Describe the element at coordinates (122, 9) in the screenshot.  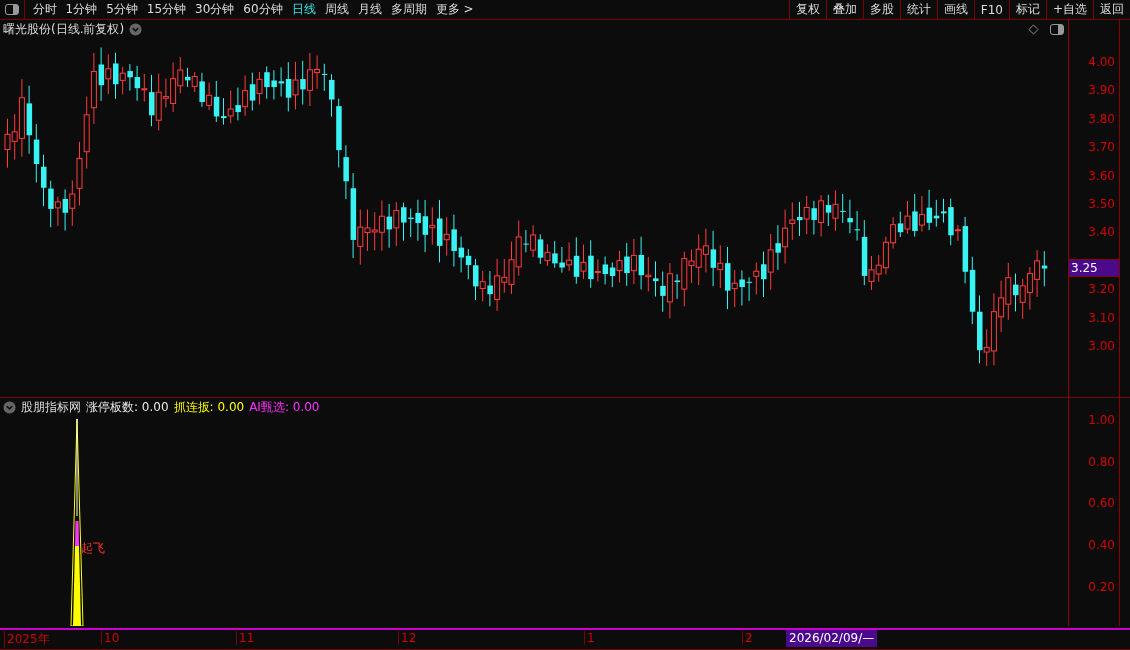
I see `period-tab: 5分钟` at that location.